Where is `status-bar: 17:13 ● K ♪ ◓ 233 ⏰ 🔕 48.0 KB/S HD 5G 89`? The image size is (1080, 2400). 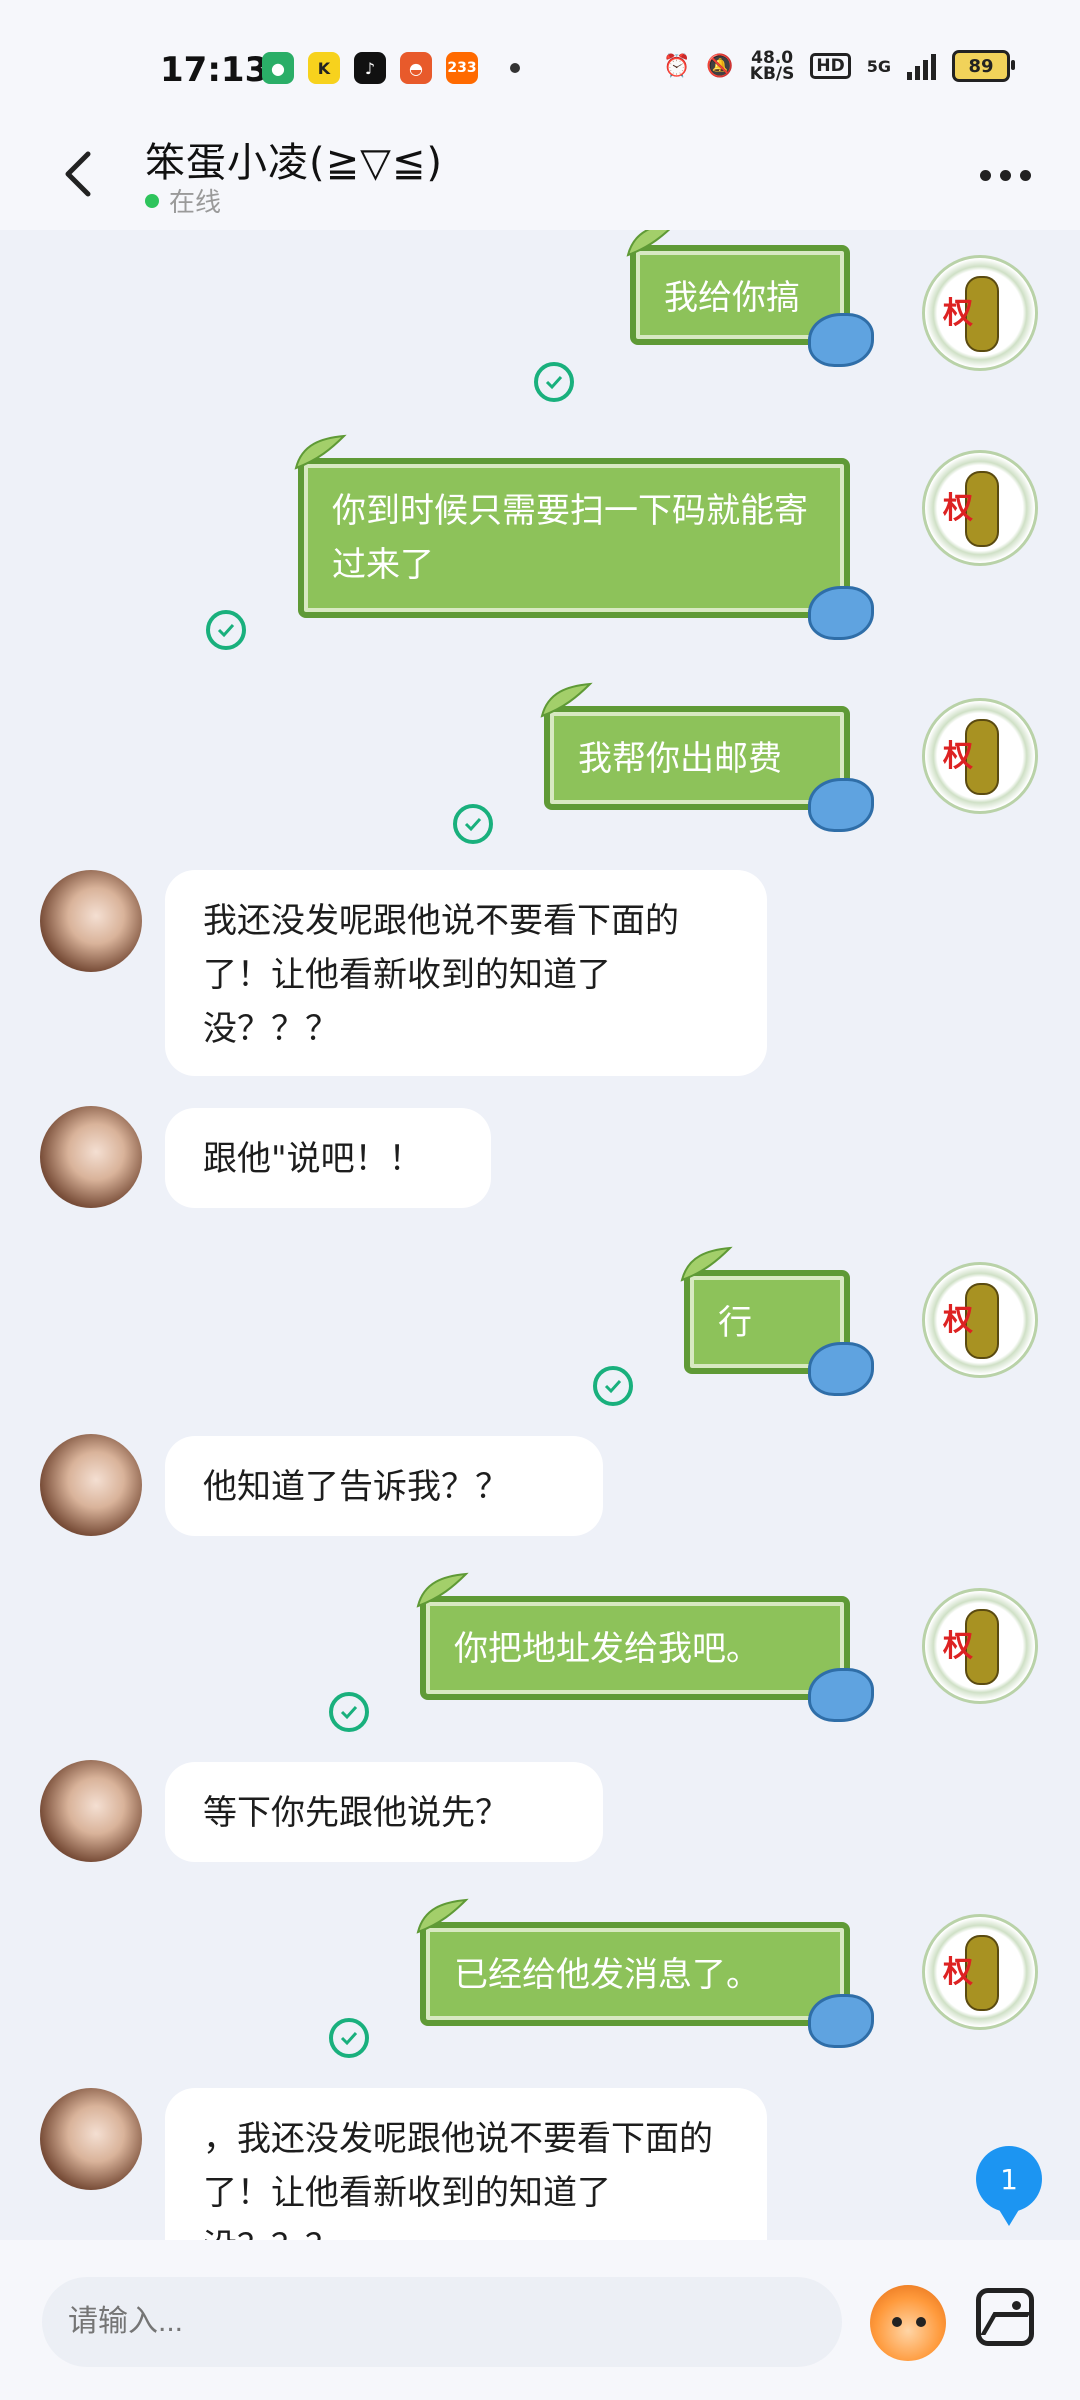 status-bar: 17:13 ● K ♪ ◓ 233 ⏰ 🔕 48.0 KB/S HD 5G 89 is located at coordinates (540, 65).